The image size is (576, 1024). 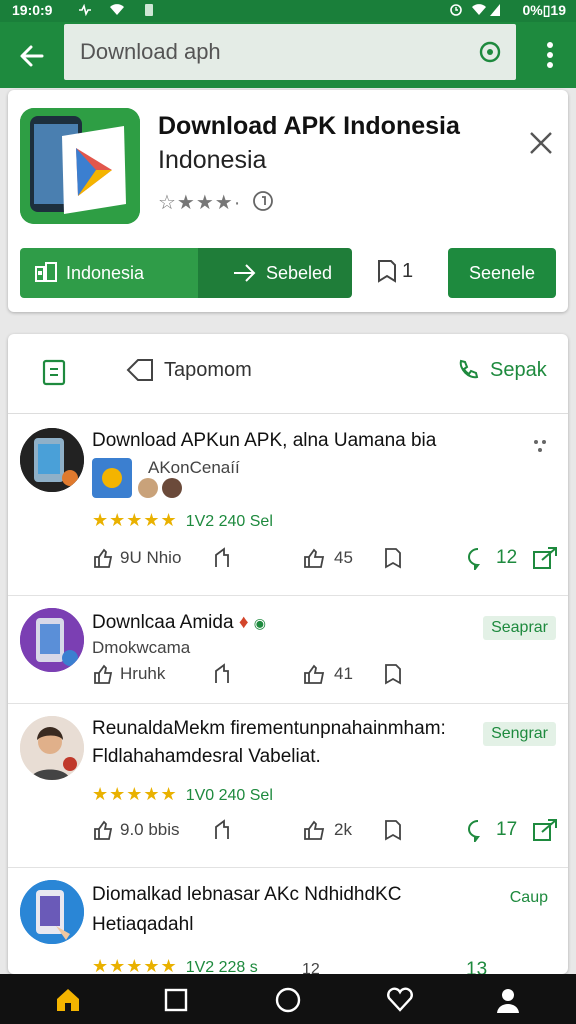 What do you see at coordinates (150, 829) in the screenshot?
I see `like-label: 9.0 bbis` at bounding box center [150, 829].